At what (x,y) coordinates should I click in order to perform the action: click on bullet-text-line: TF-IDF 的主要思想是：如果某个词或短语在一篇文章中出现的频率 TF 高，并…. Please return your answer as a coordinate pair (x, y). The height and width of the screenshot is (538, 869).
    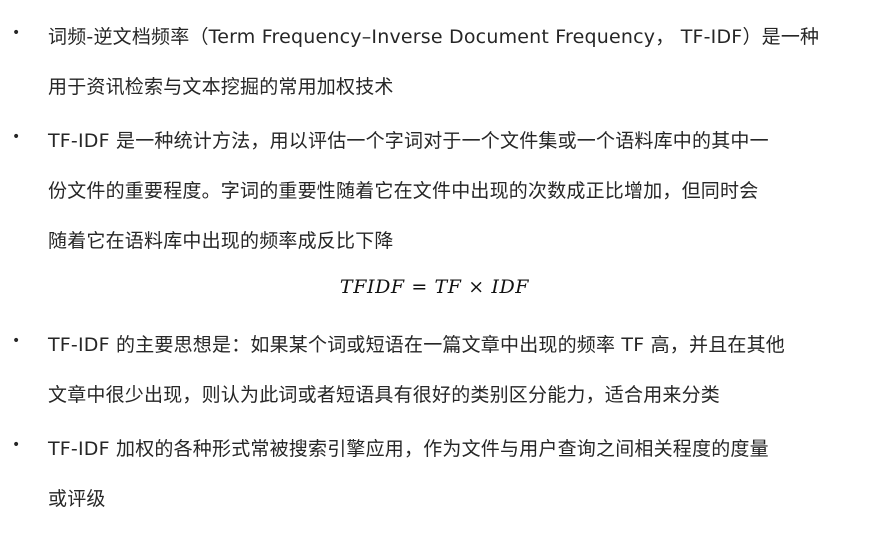
    Looking at the image, I should click on (417, 345).